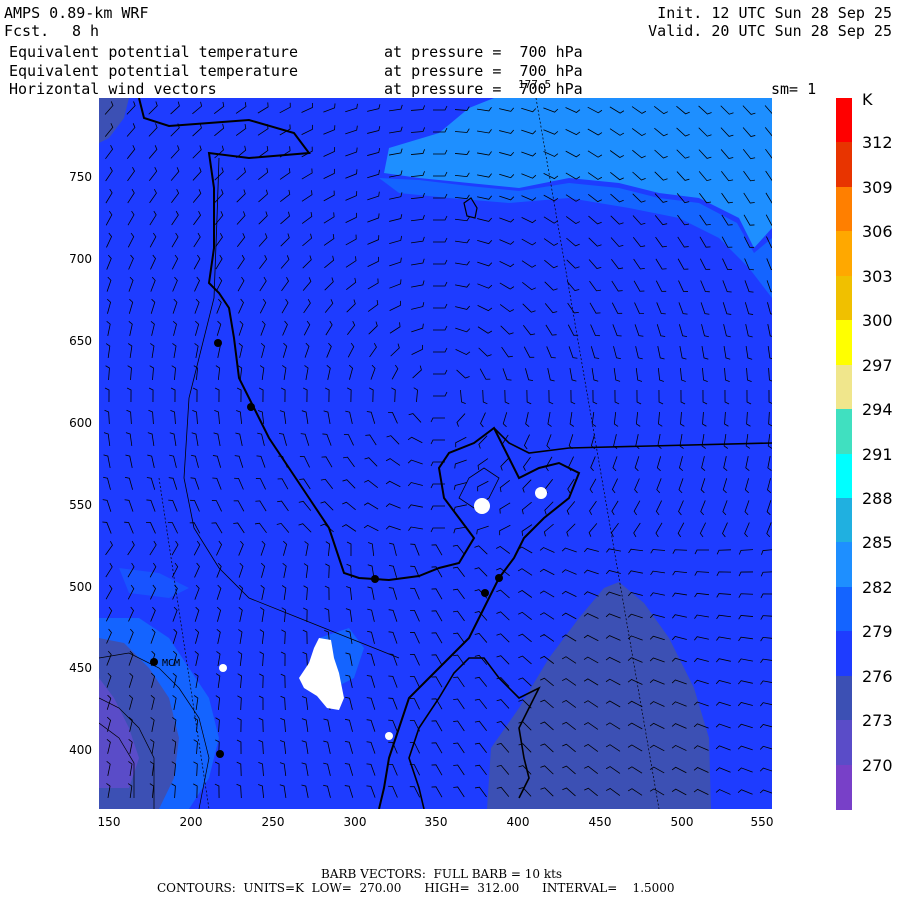 The image size is (900, 900). I want to click on field-line-3: Horizontal wind vectors, so click(113, 89).